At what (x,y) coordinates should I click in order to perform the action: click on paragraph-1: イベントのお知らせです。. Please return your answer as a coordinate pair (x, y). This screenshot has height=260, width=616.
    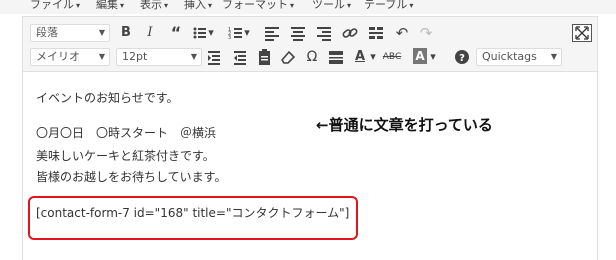
    Looking at the image, I should click on (107, 98).